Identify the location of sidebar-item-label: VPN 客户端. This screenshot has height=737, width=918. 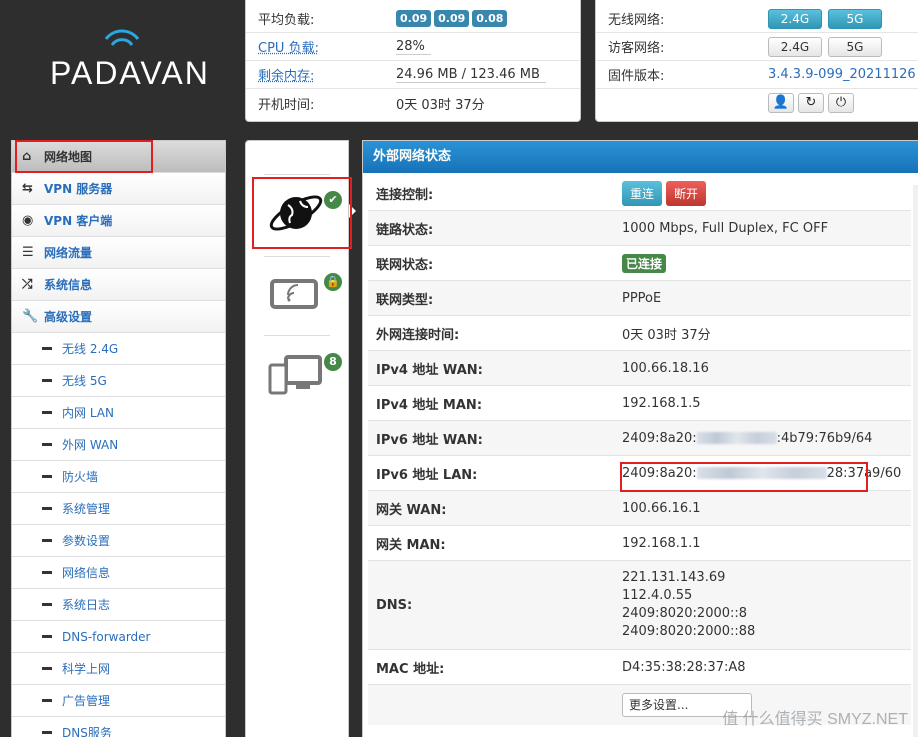
(78, 221).